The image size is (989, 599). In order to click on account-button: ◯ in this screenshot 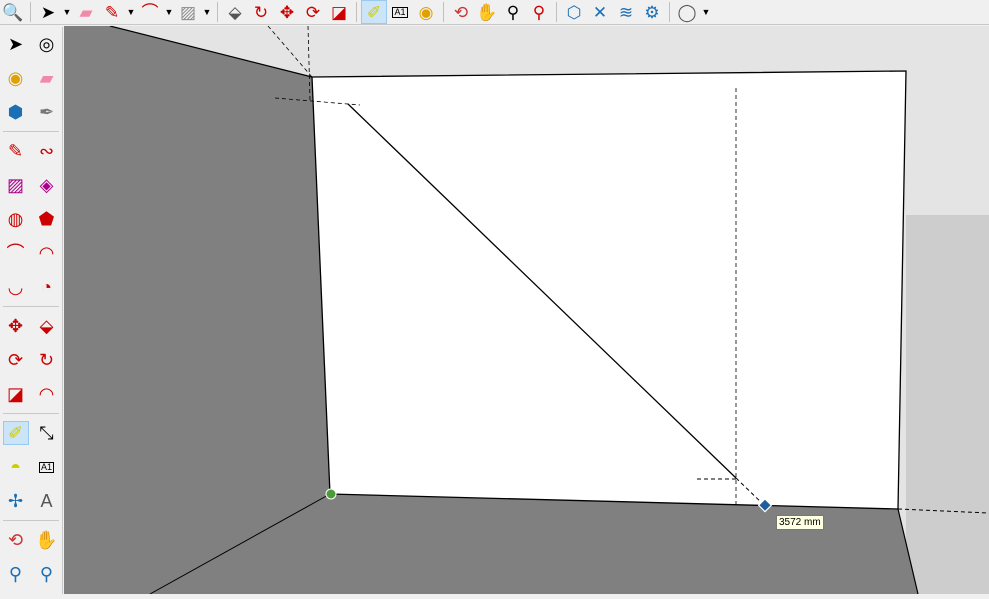, I will do `click(687, 12)`.